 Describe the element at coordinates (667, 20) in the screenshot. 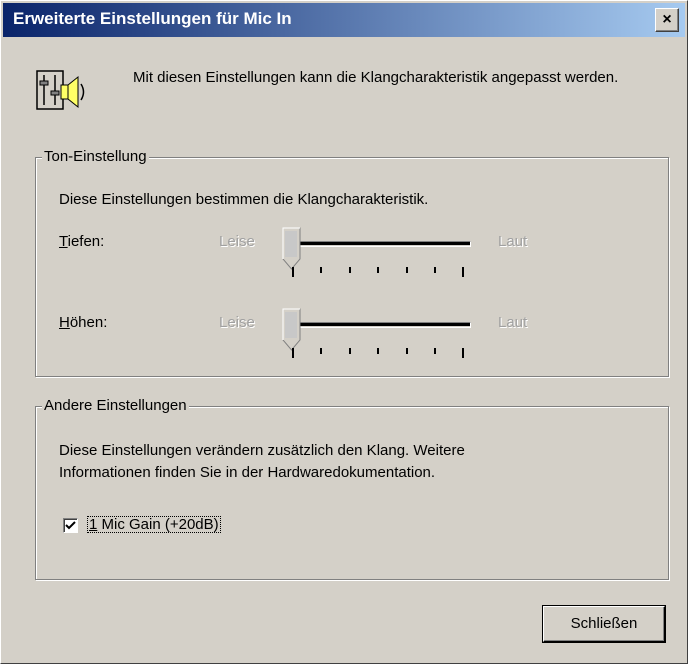

I see `close-icon: ×` at that location.